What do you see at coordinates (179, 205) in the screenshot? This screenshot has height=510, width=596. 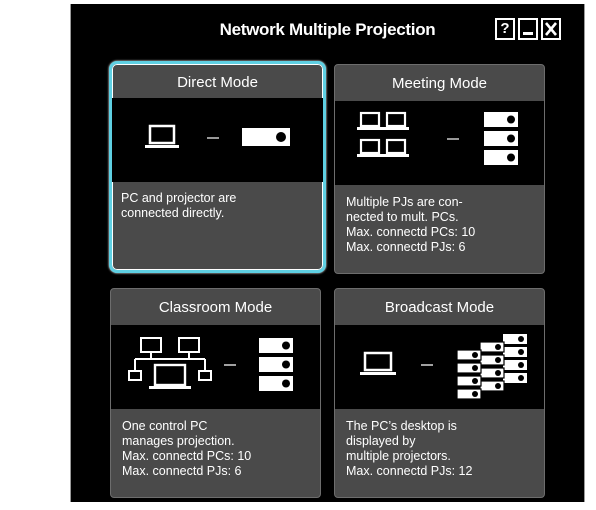 I see `direct-mode-description: PC and projector are connected directly.` at bounding box center [179, 205].